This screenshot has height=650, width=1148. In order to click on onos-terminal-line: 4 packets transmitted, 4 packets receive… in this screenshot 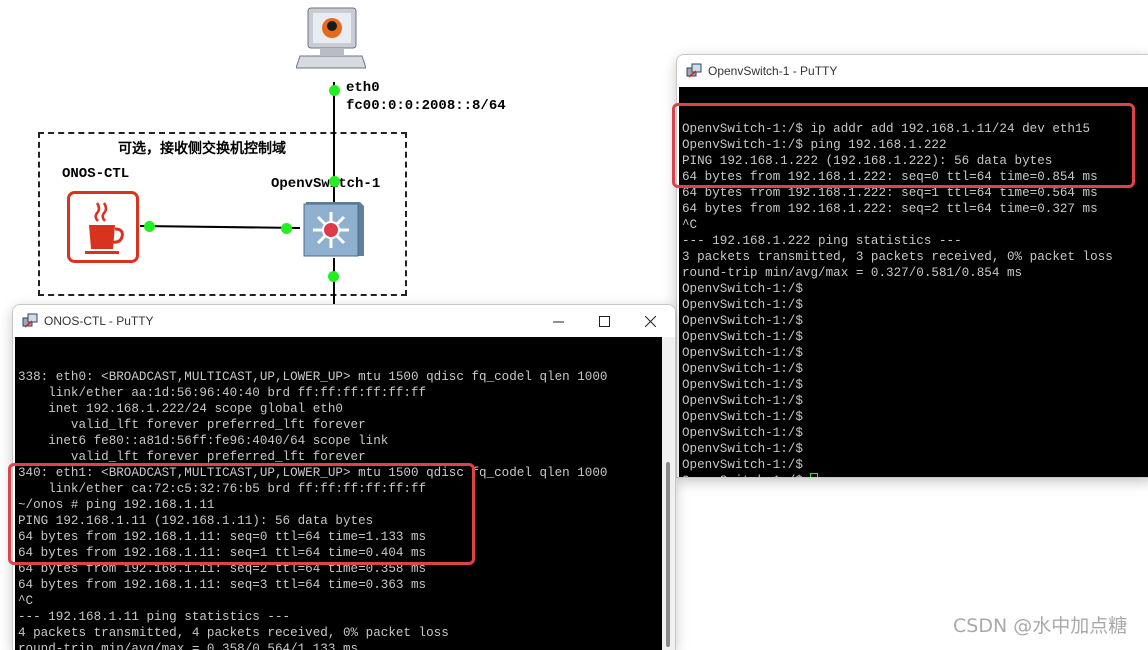, I will do `click(233, 633)`.